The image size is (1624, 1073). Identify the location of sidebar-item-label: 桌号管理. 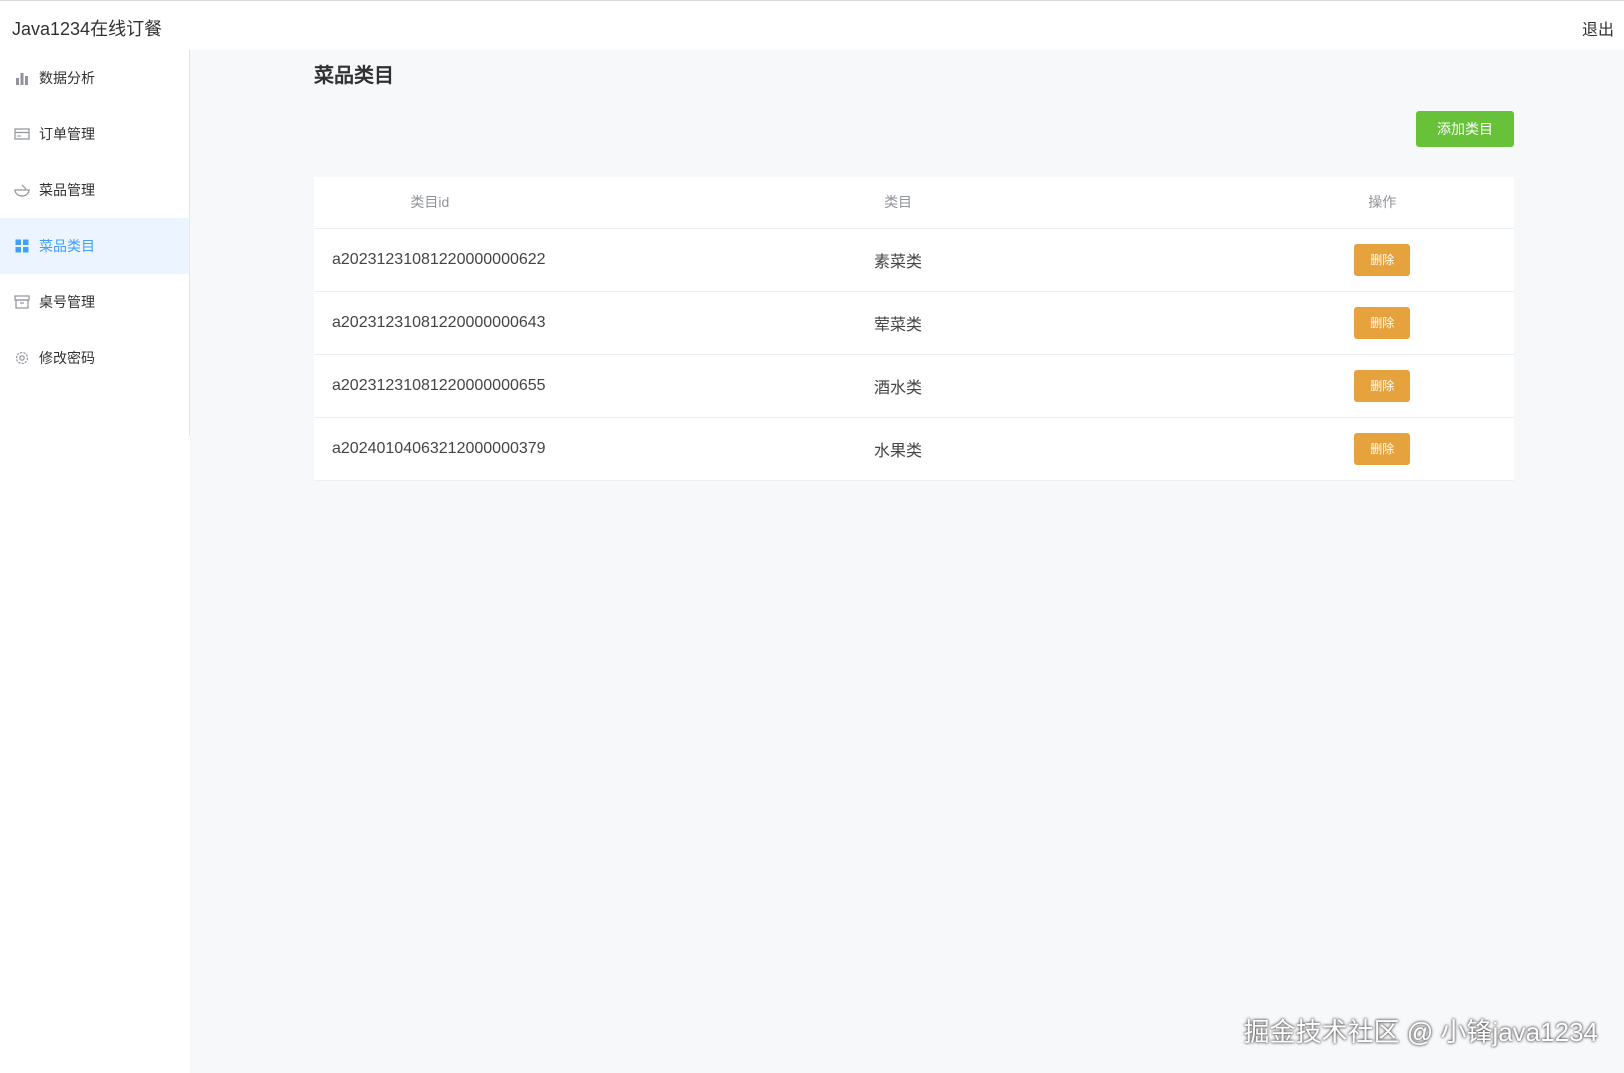
(67, 302).